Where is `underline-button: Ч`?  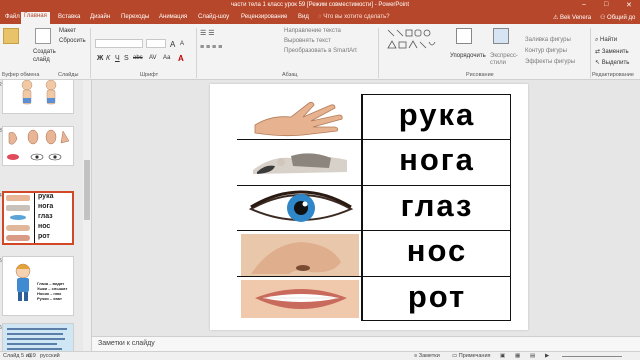
underline-button: Ч is located at coordinates (117, 58).